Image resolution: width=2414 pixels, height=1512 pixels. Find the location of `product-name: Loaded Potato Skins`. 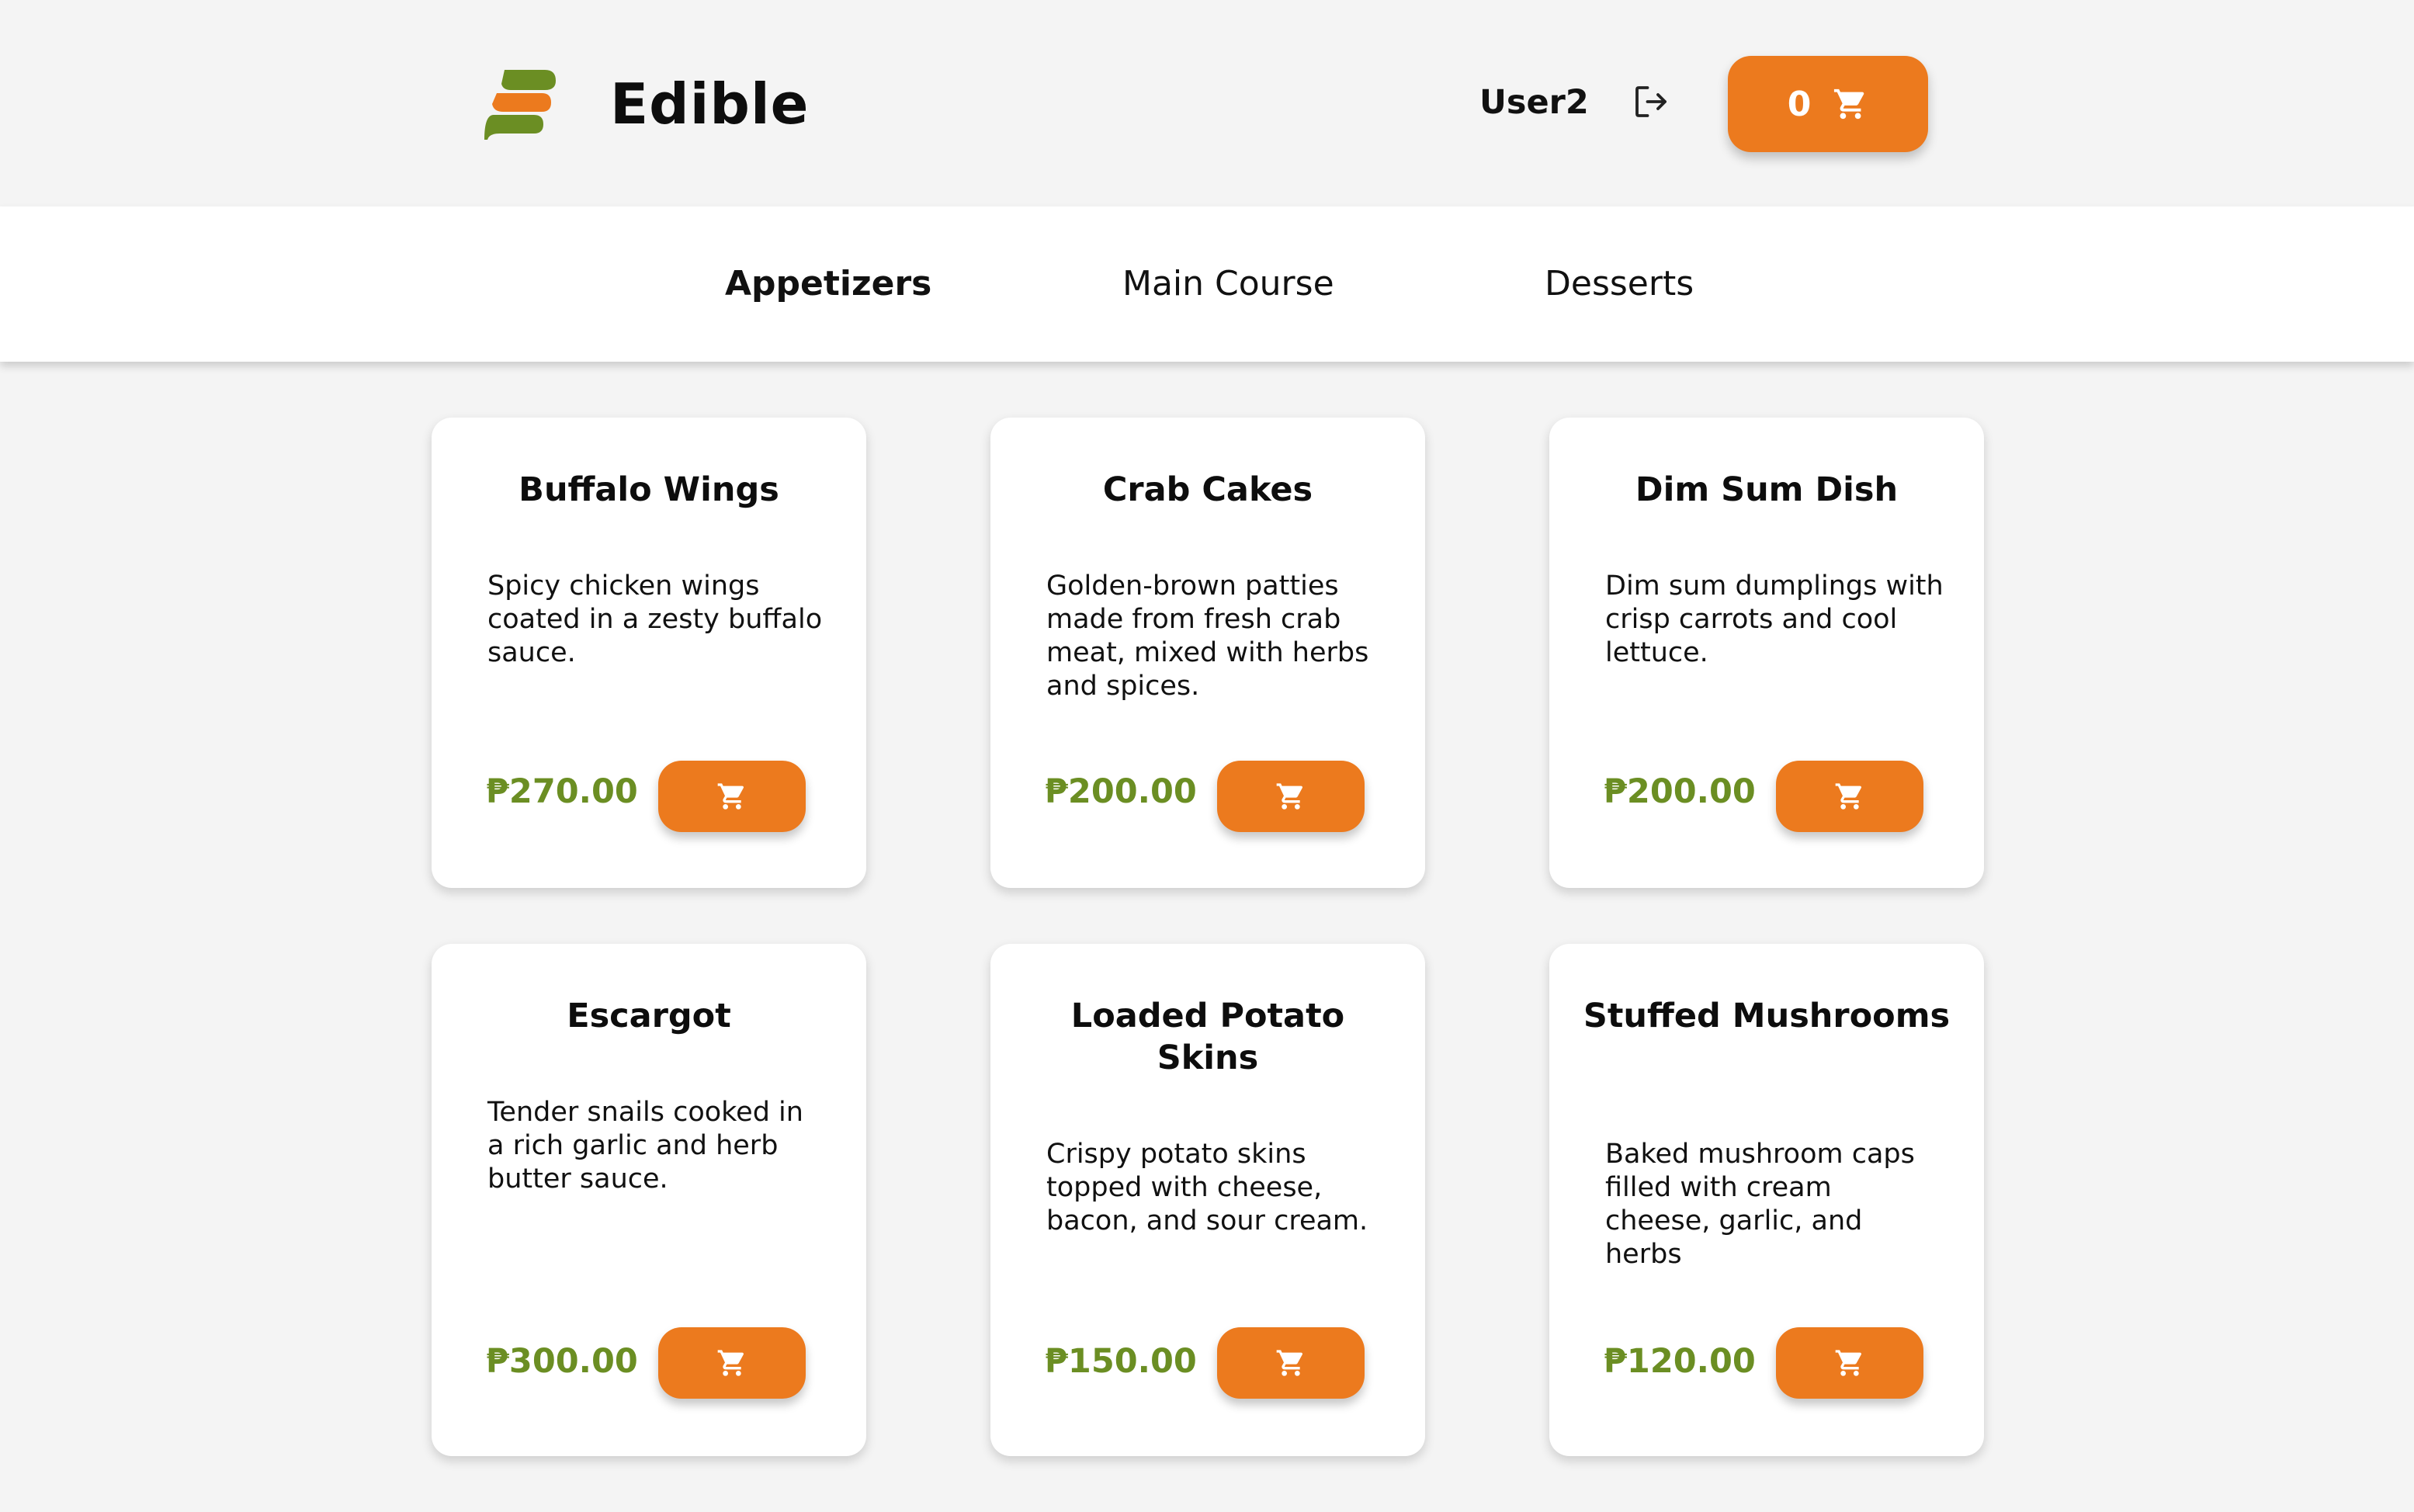

product-name: Loaded Potato Skins is located at coordinates (1207, 1037).